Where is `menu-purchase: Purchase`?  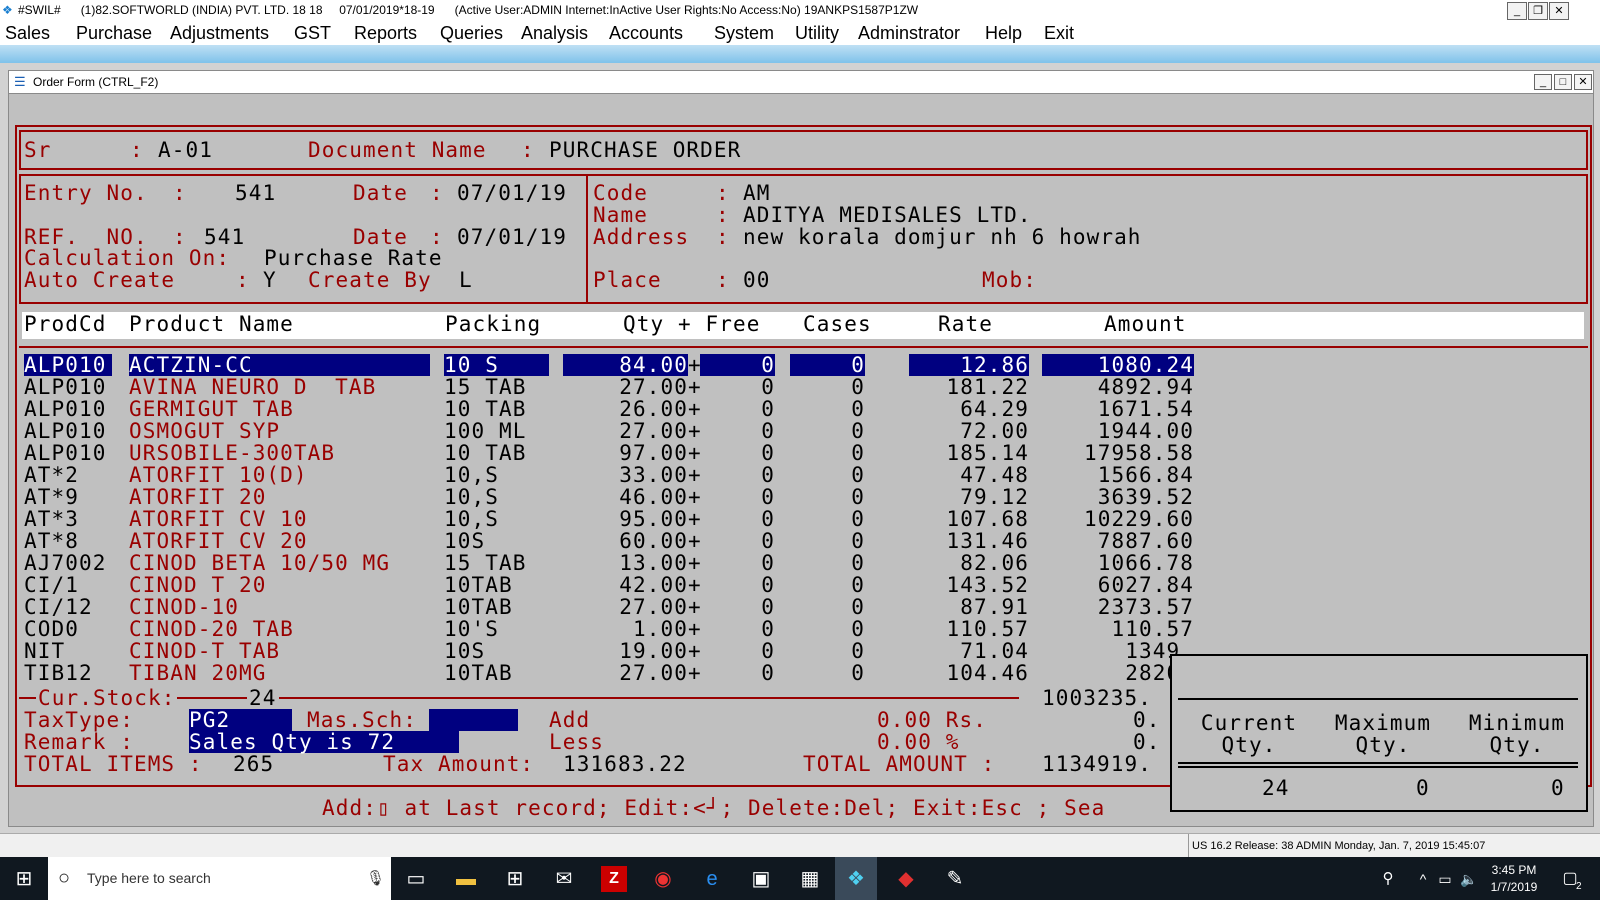 menu-purchase: Purchase is located at coordinates (114, 33).